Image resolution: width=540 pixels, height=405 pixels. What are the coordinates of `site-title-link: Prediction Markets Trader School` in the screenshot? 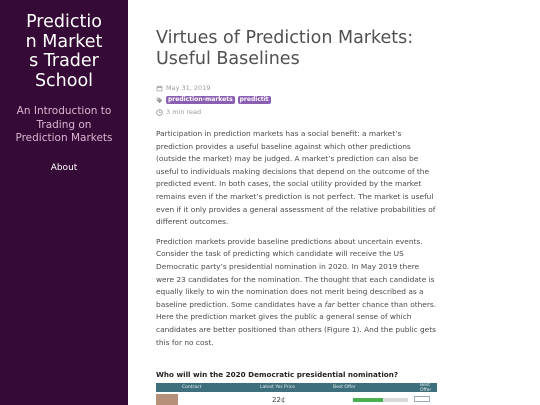 It's located at (64, 51).